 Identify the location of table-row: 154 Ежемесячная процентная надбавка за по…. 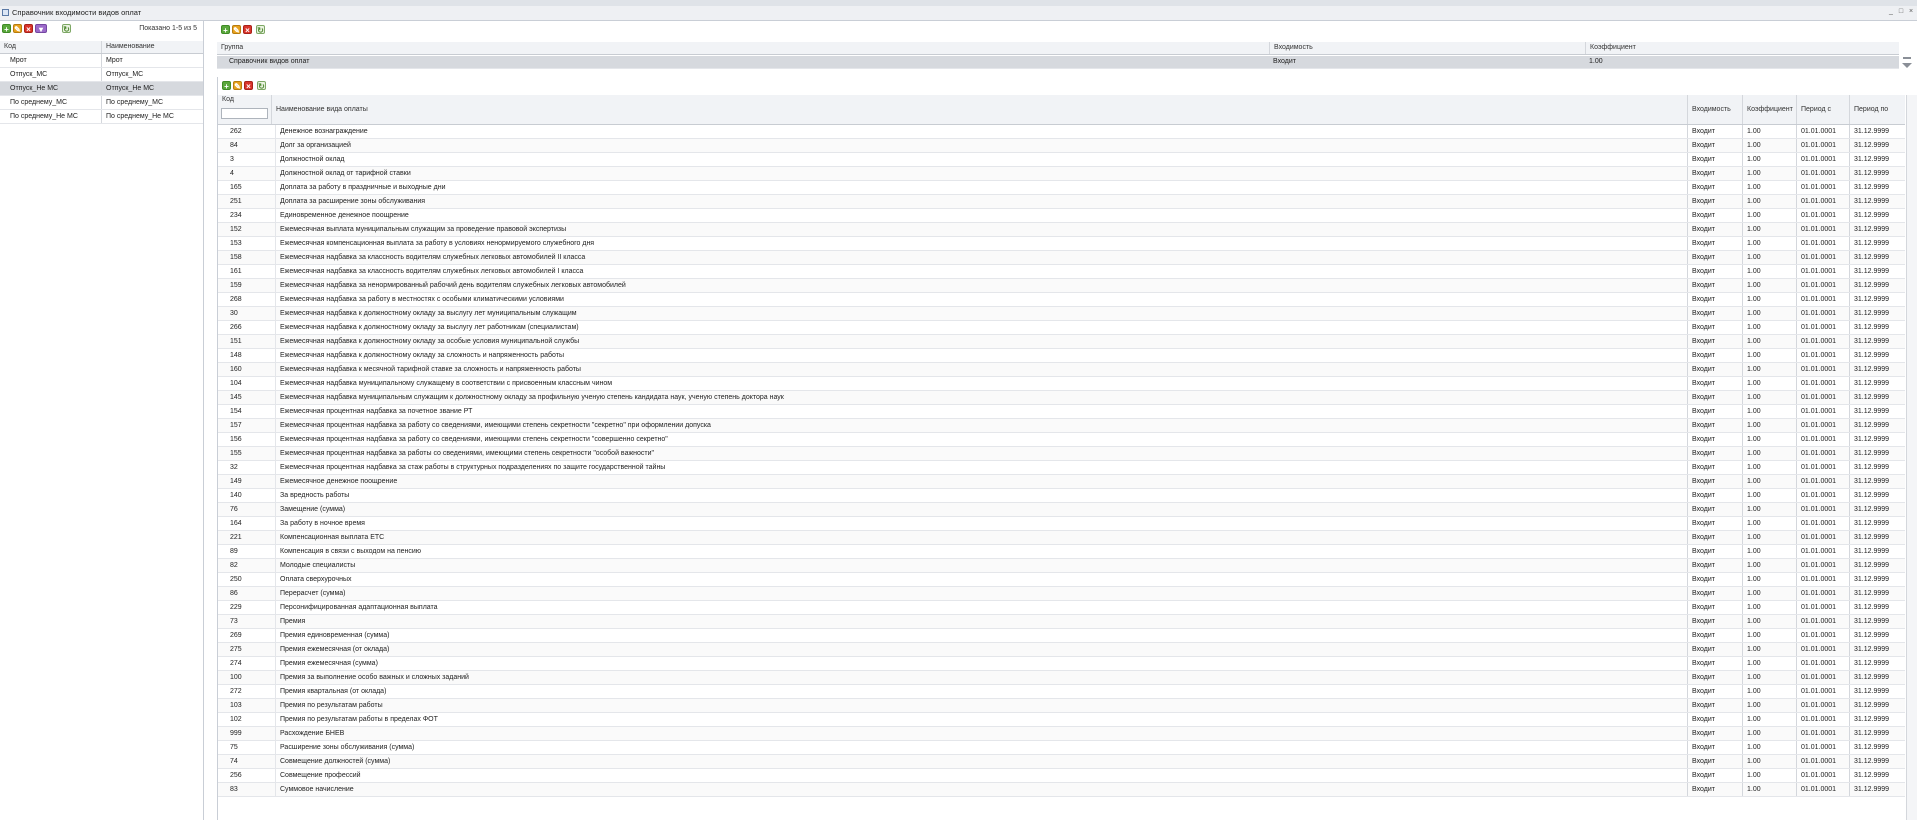
(1061, 412).